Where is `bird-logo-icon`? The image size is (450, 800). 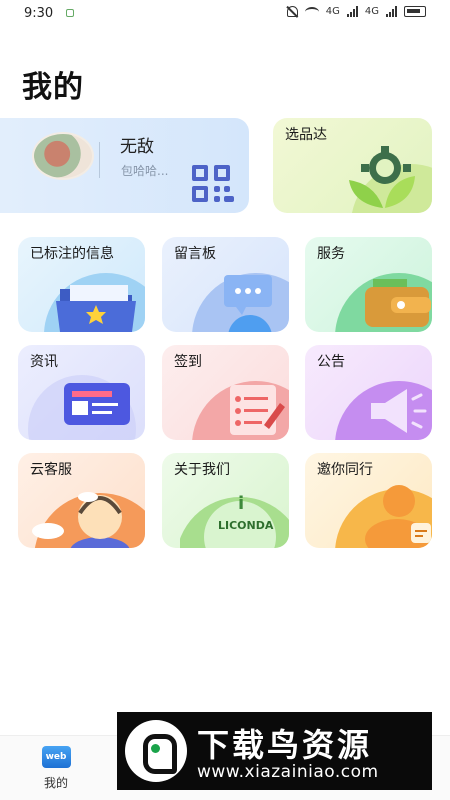
bird-logo-icon is located at coordinates (156, 751).